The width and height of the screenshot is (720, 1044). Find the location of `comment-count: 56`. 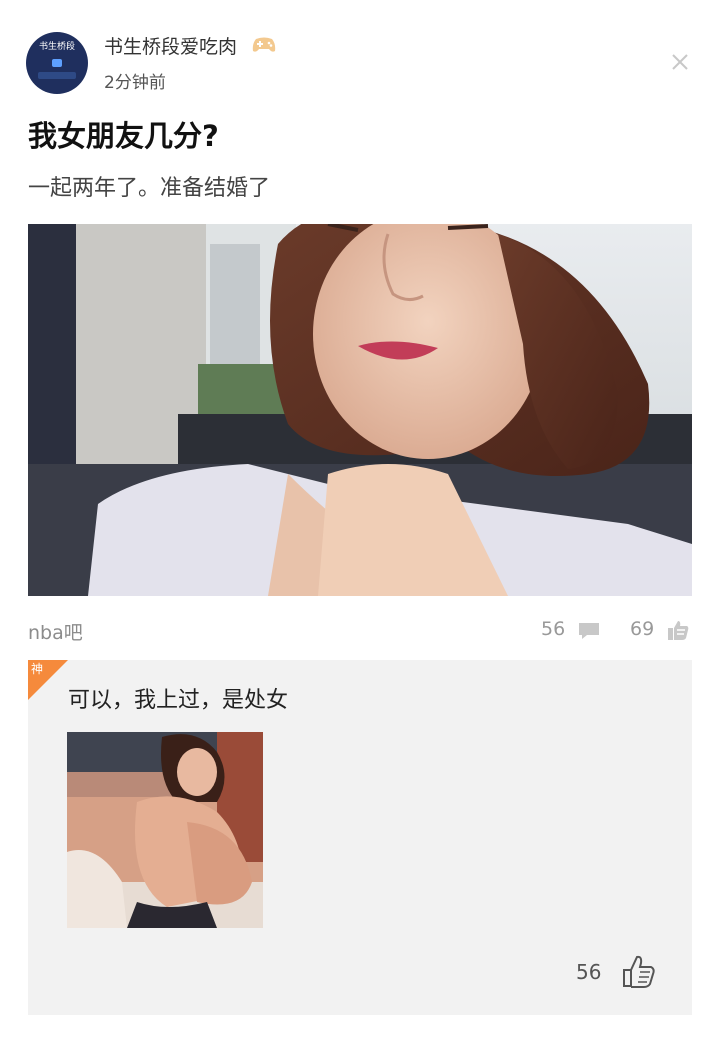

comment-count: 56 is located at coordinates (553, 629).